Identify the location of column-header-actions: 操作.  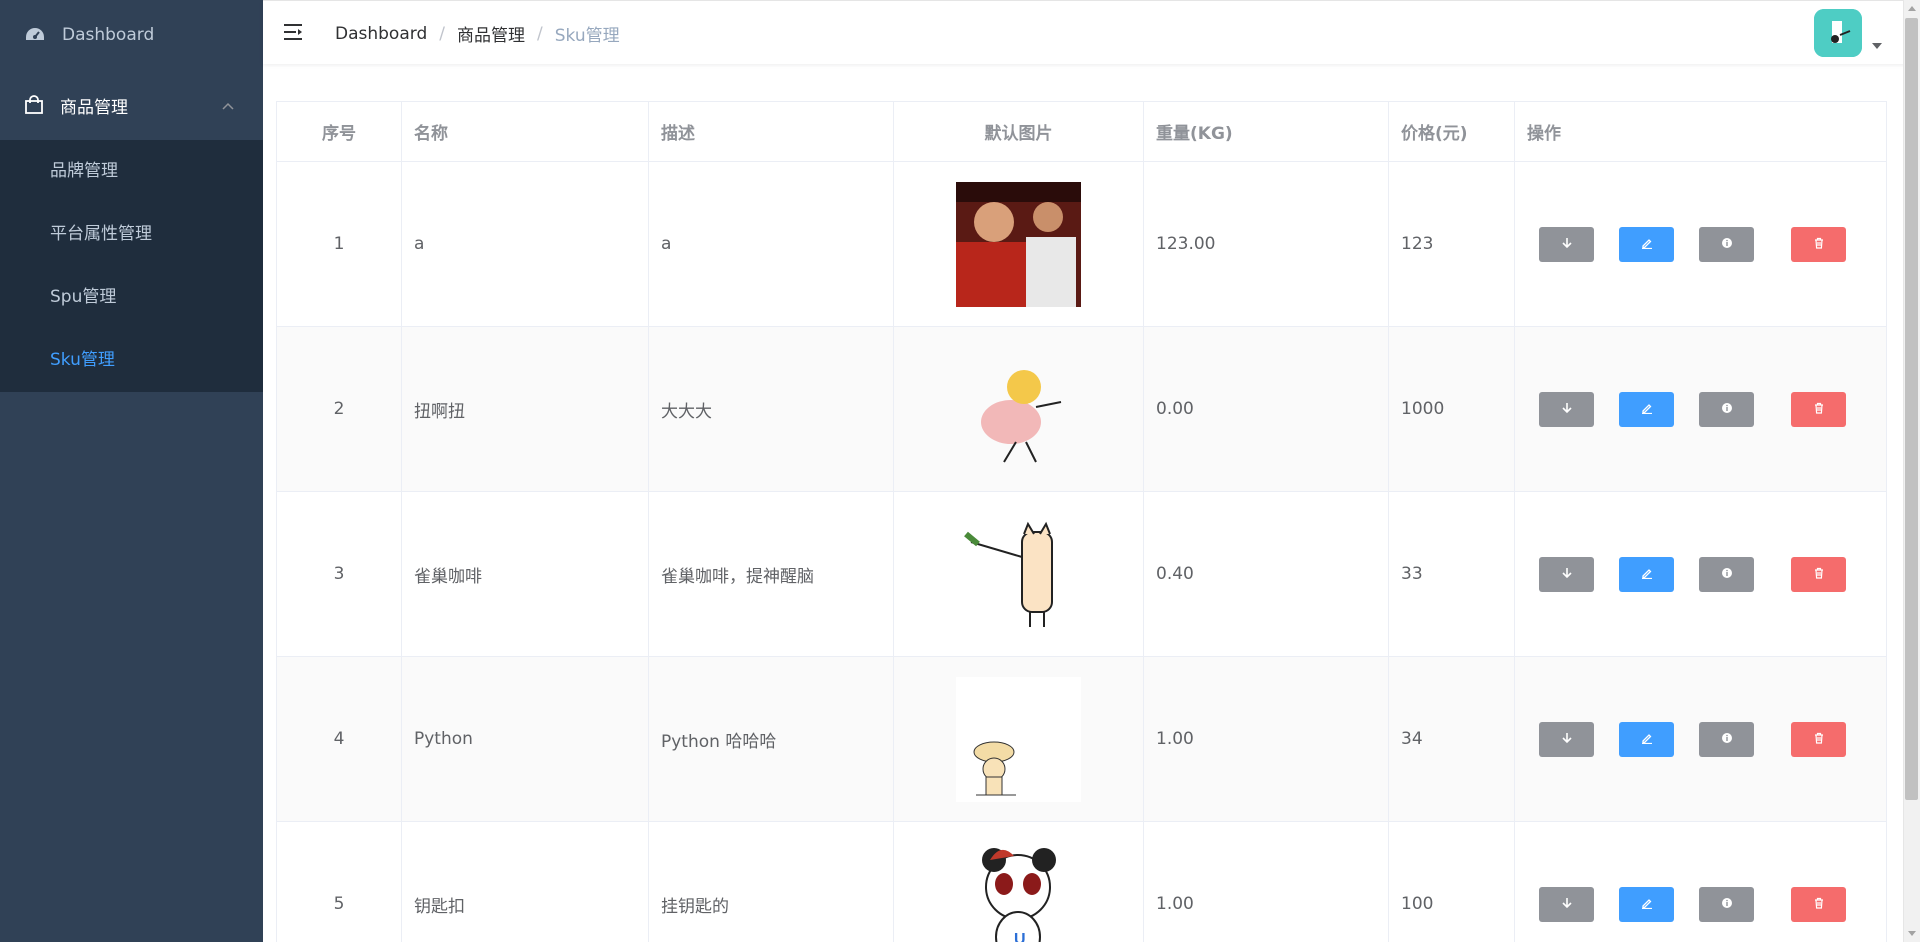
(1700, 131).